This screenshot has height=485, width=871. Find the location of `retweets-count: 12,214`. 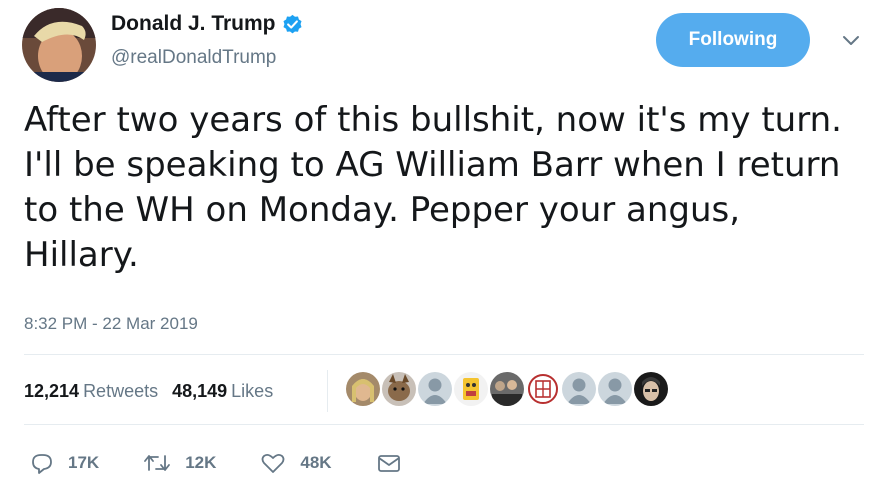

retweets-count: 12,214 is located at coordinates (52, 391).